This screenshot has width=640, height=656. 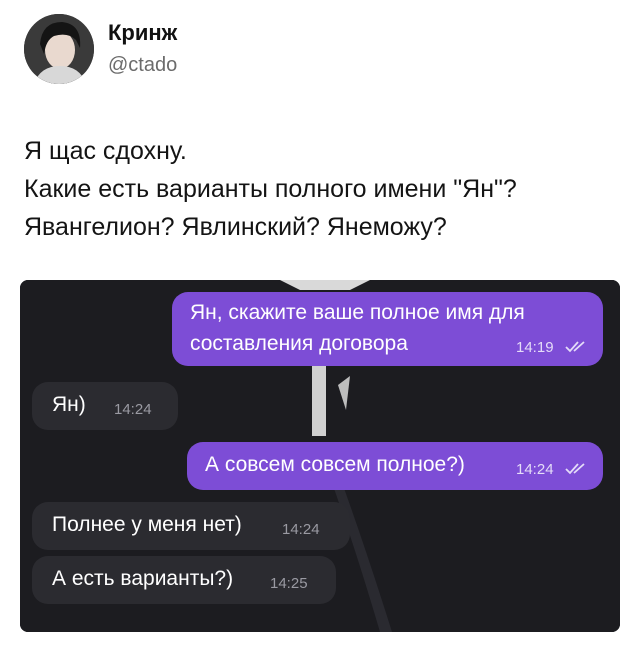 What do you see at coordinates (142, 33) in the screenshot?
I see `author-name: Кринж` at bounding box center [142, 33].